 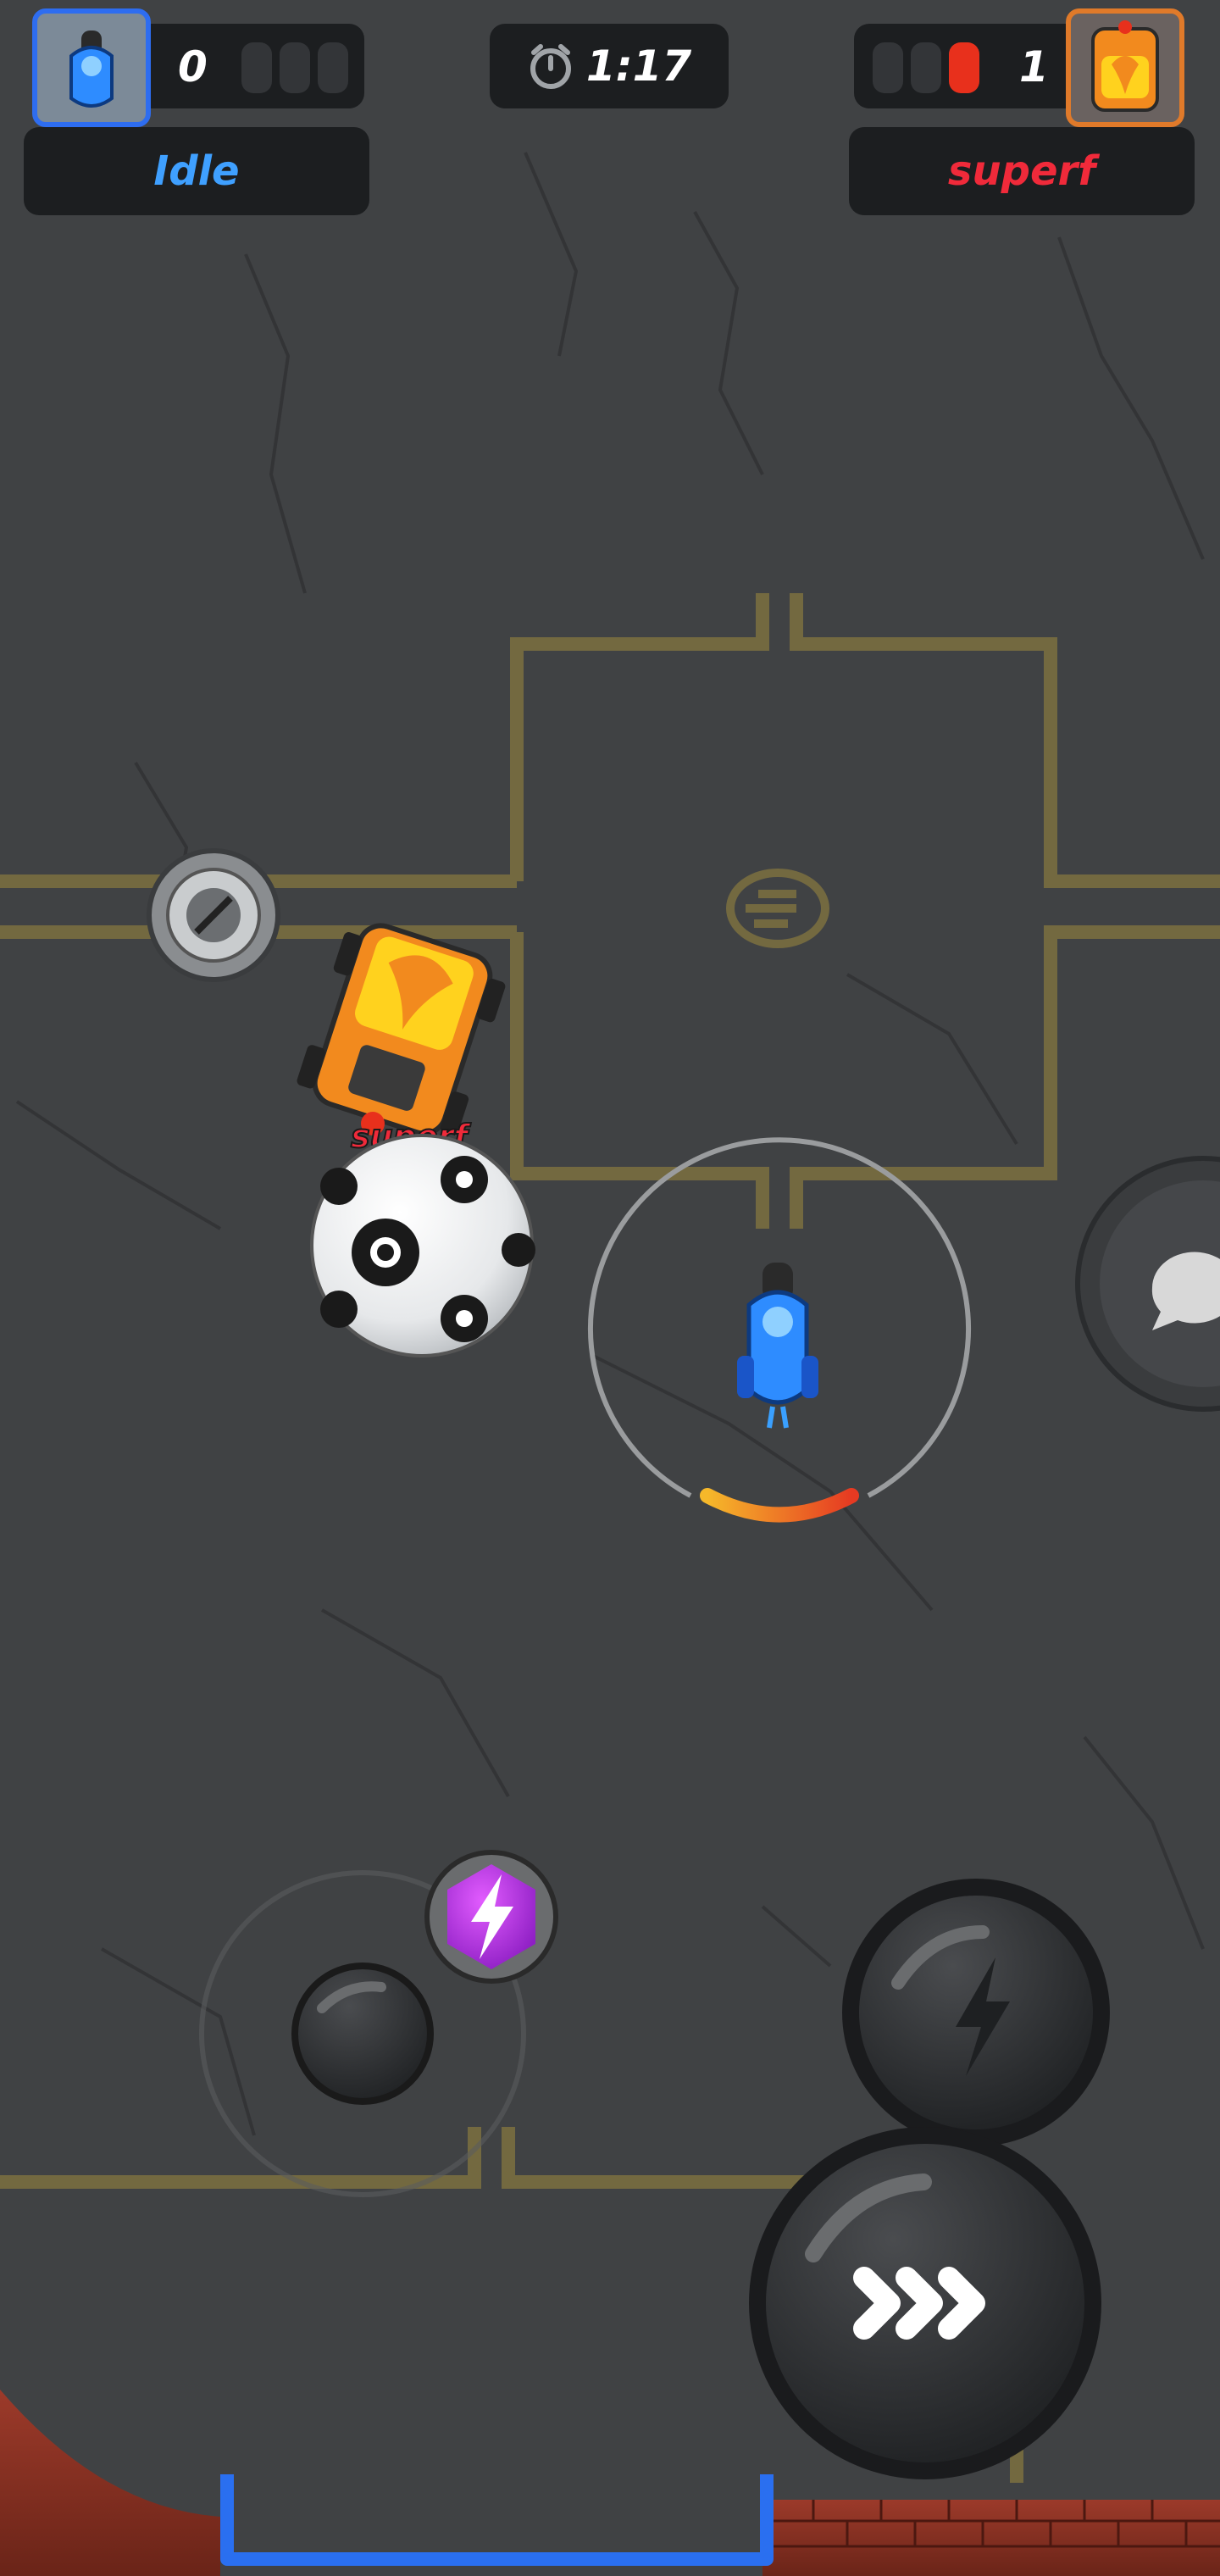 I want to click on left-player-name: Idle, so click(x=196, y=171).